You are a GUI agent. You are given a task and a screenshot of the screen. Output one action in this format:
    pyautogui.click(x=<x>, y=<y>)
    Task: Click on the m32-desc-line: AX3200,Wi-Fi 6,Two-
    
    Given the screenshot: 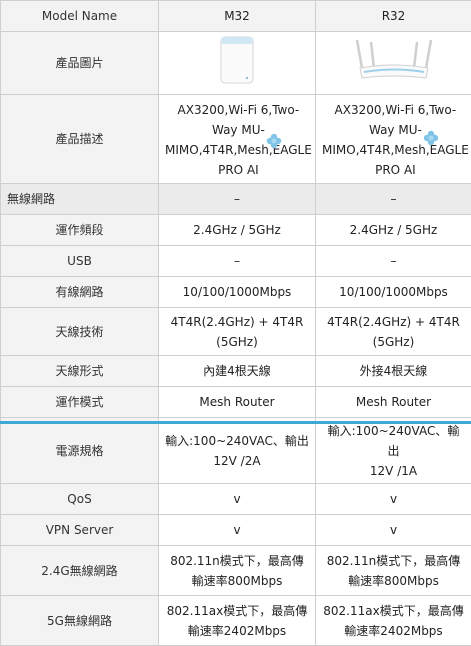 What is the action you would take?
    pyautogui.click(x=238, y=110)
    